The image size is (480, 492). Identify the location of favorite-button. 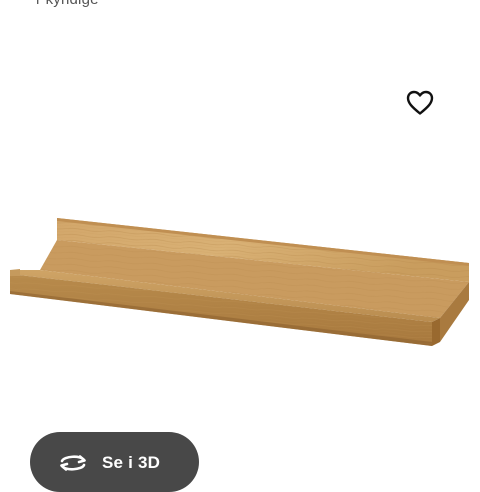
(420, 103).